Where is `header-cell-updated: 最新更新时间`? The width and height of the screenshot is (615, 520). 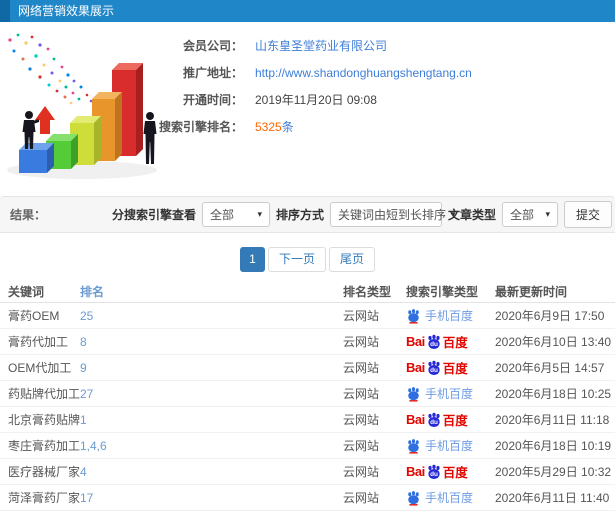 header-cell-updated: 最新更新时间 is located at coordinates (531, 291).